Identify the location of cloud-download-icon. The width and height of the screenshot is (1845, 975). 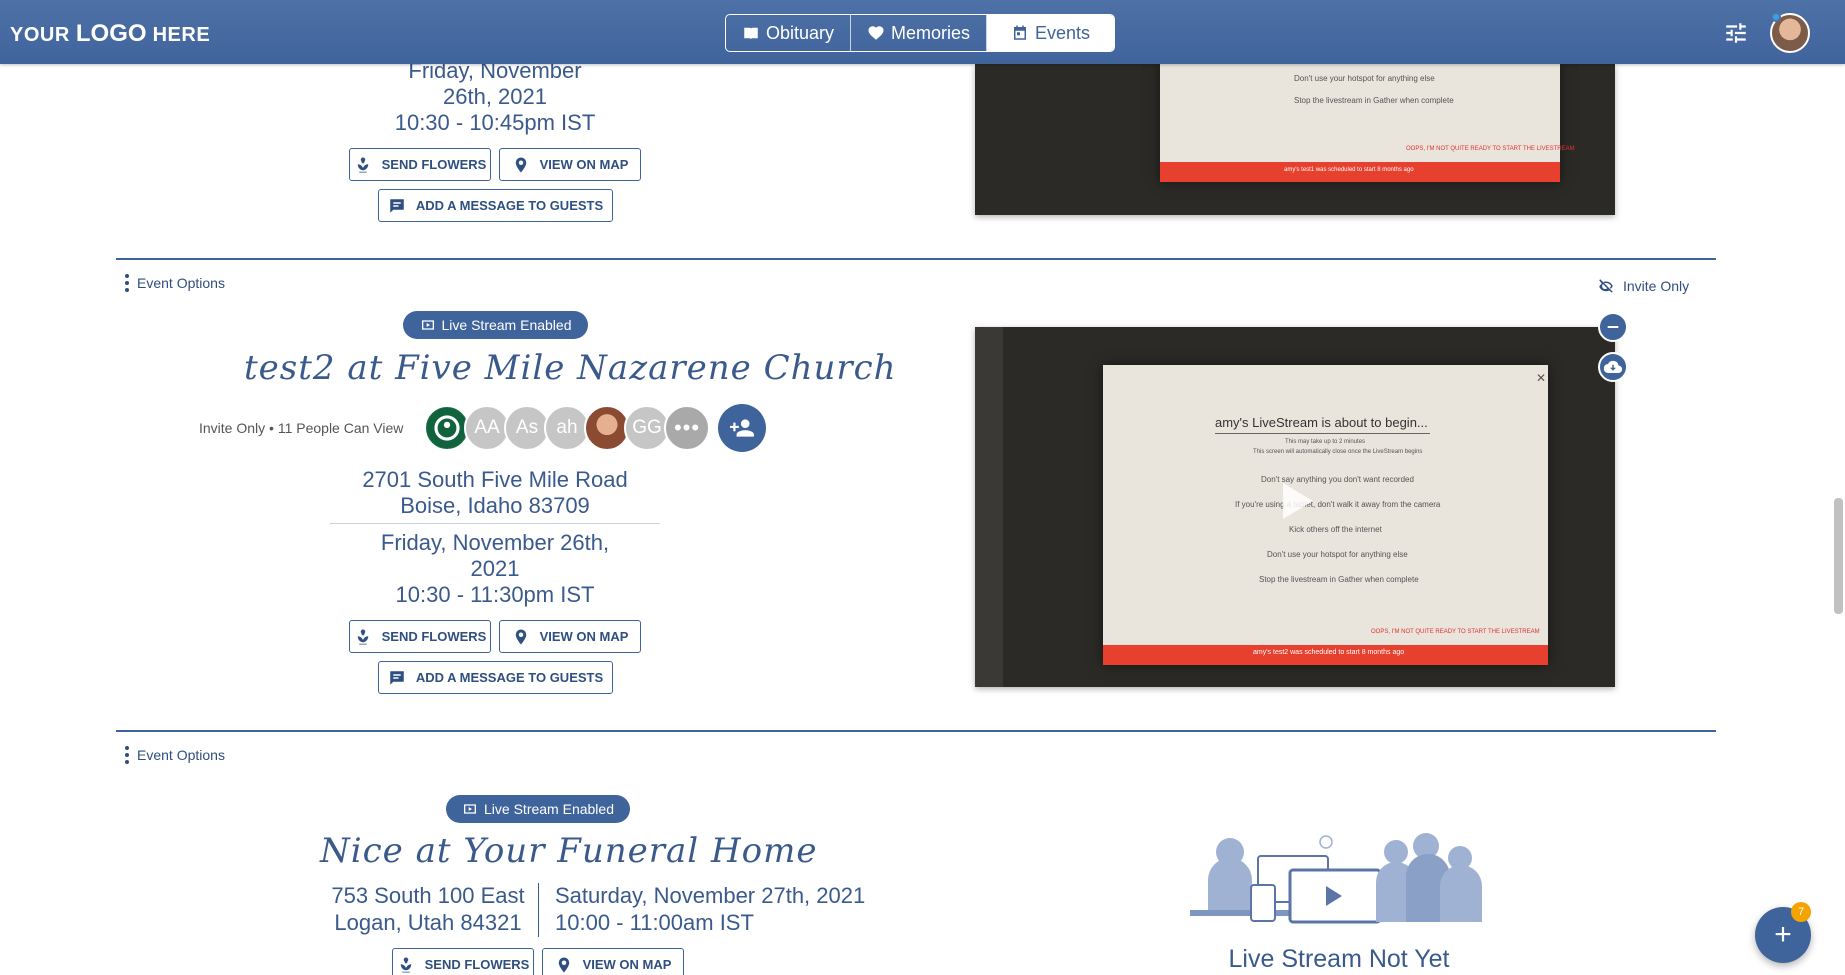
(1613, 367).